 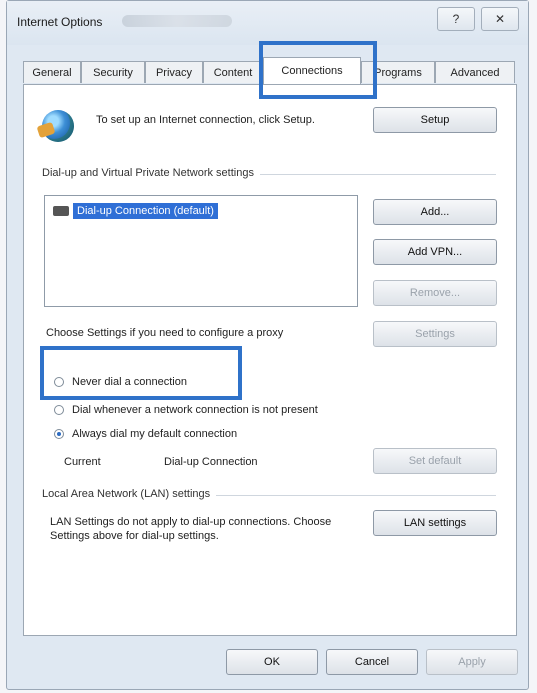 What do you see at coordinates (435, 461) in the screenshot?
I see `set-default-button: Set default` at bounding box center [435, 461].